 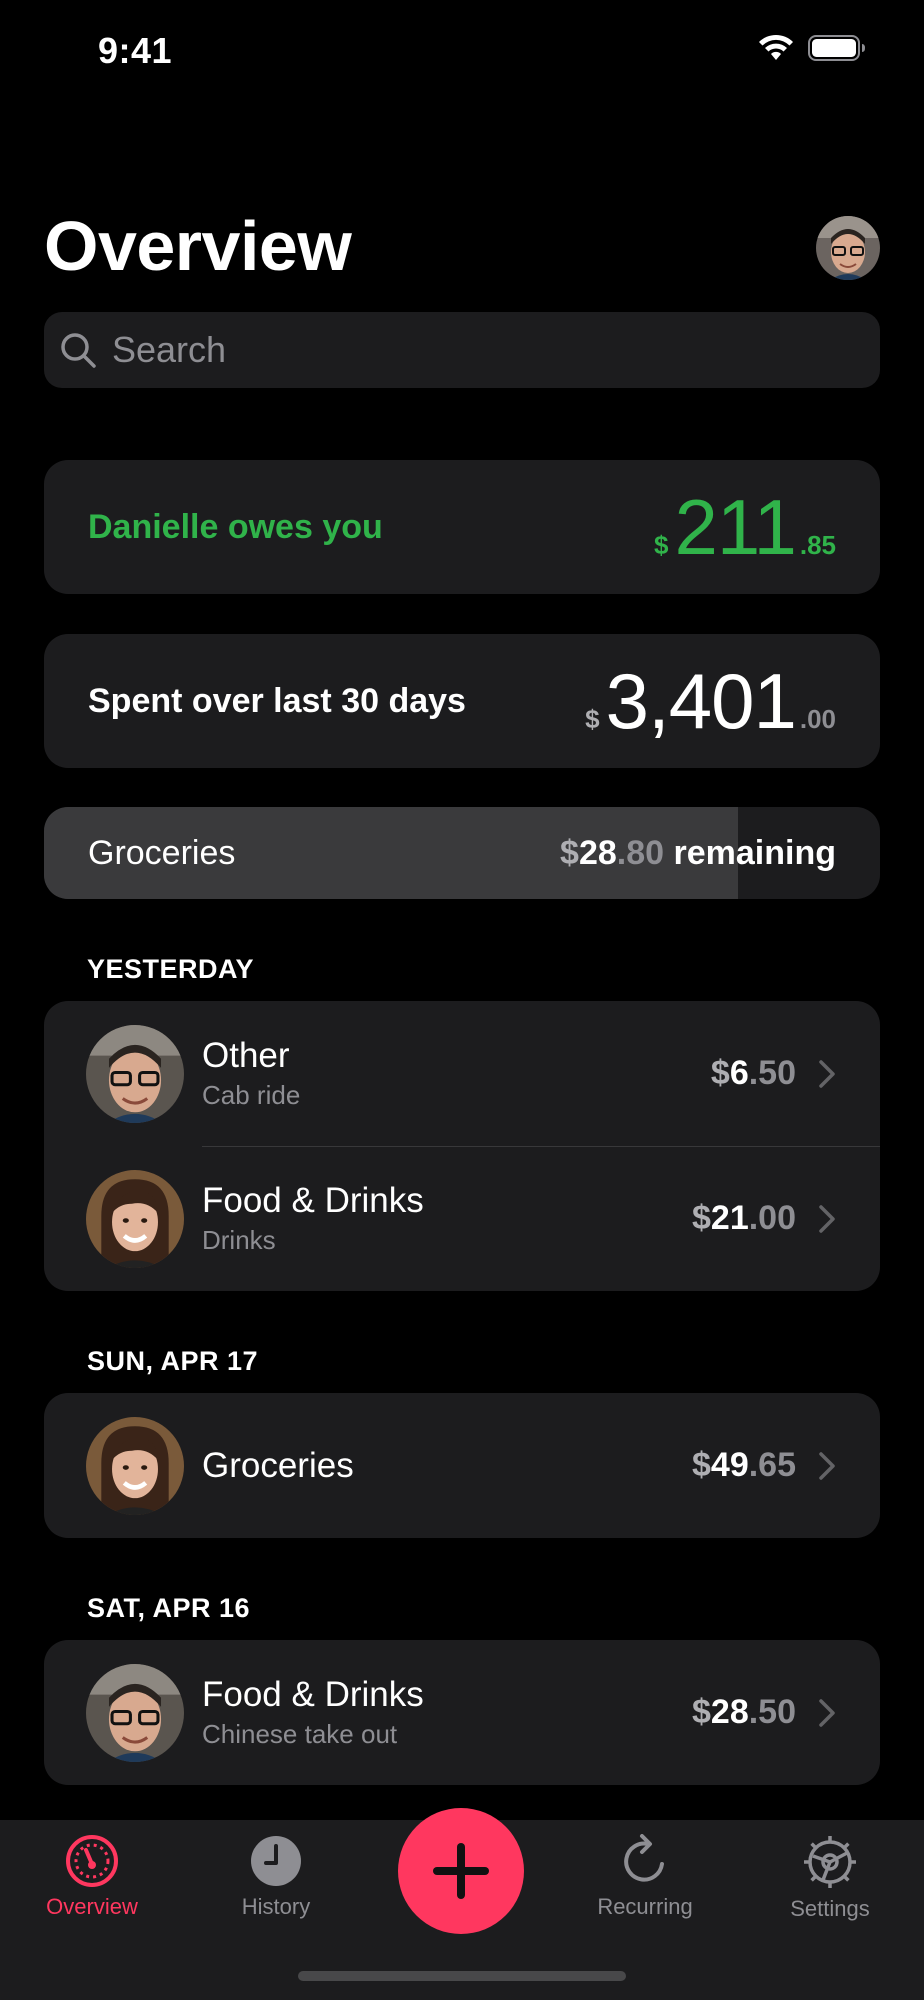 I want to click on transaction-title: Other, so click(x=246, y=1055).